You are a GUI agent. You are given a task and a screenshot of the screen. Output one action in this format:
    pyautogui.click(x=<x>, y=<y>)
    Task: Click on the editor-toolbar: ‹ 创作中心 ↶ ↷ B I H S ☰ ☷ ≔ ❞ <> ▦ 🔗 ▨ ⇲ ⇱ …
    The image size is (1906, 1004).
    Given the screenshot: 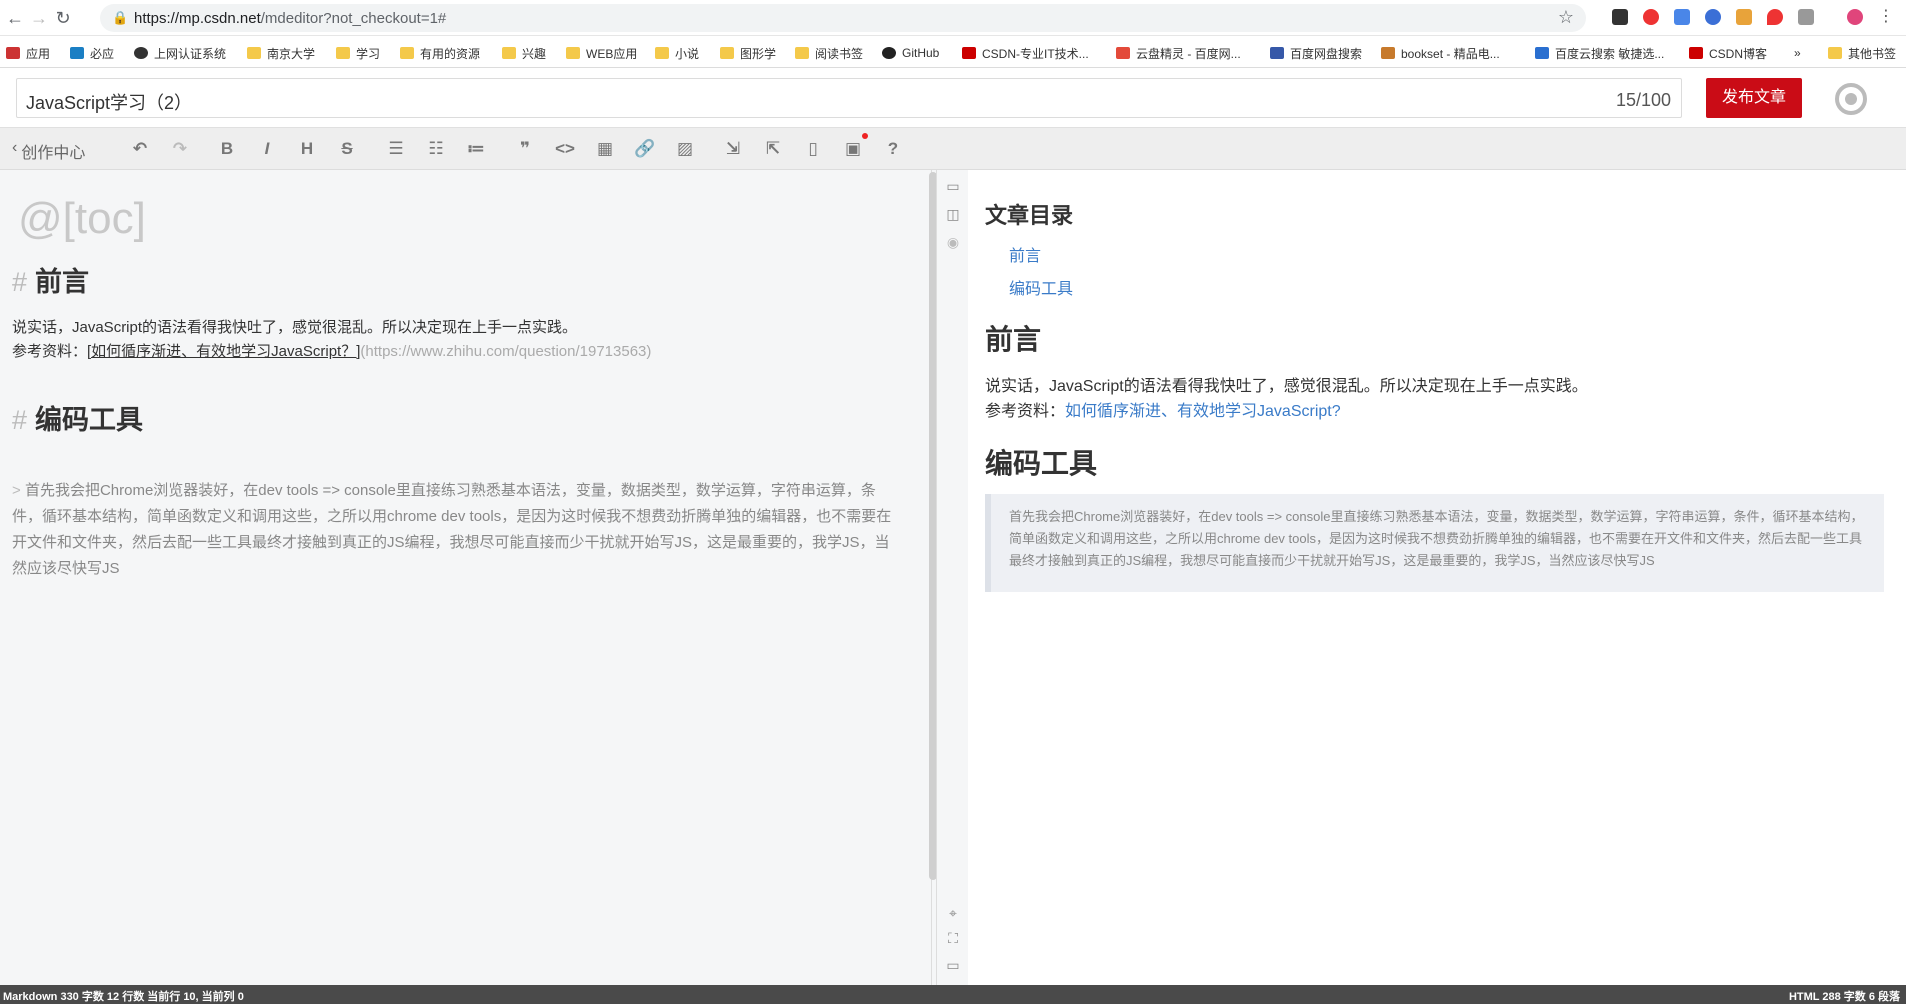 What is the action you would take?
    pyautogui.click(x=953, y=149)
    